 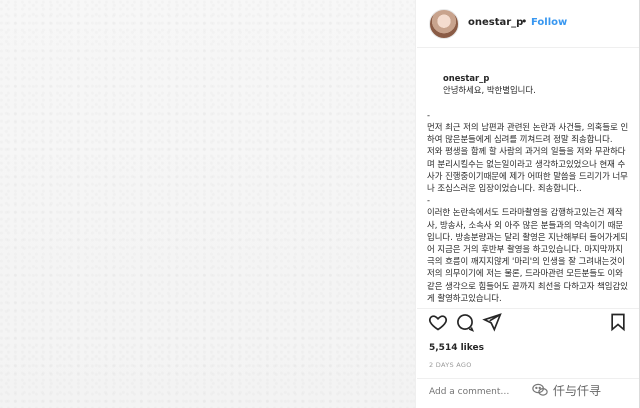 I want to click on watermark-text: 仟与仟寻, so click(x=577, y=390).